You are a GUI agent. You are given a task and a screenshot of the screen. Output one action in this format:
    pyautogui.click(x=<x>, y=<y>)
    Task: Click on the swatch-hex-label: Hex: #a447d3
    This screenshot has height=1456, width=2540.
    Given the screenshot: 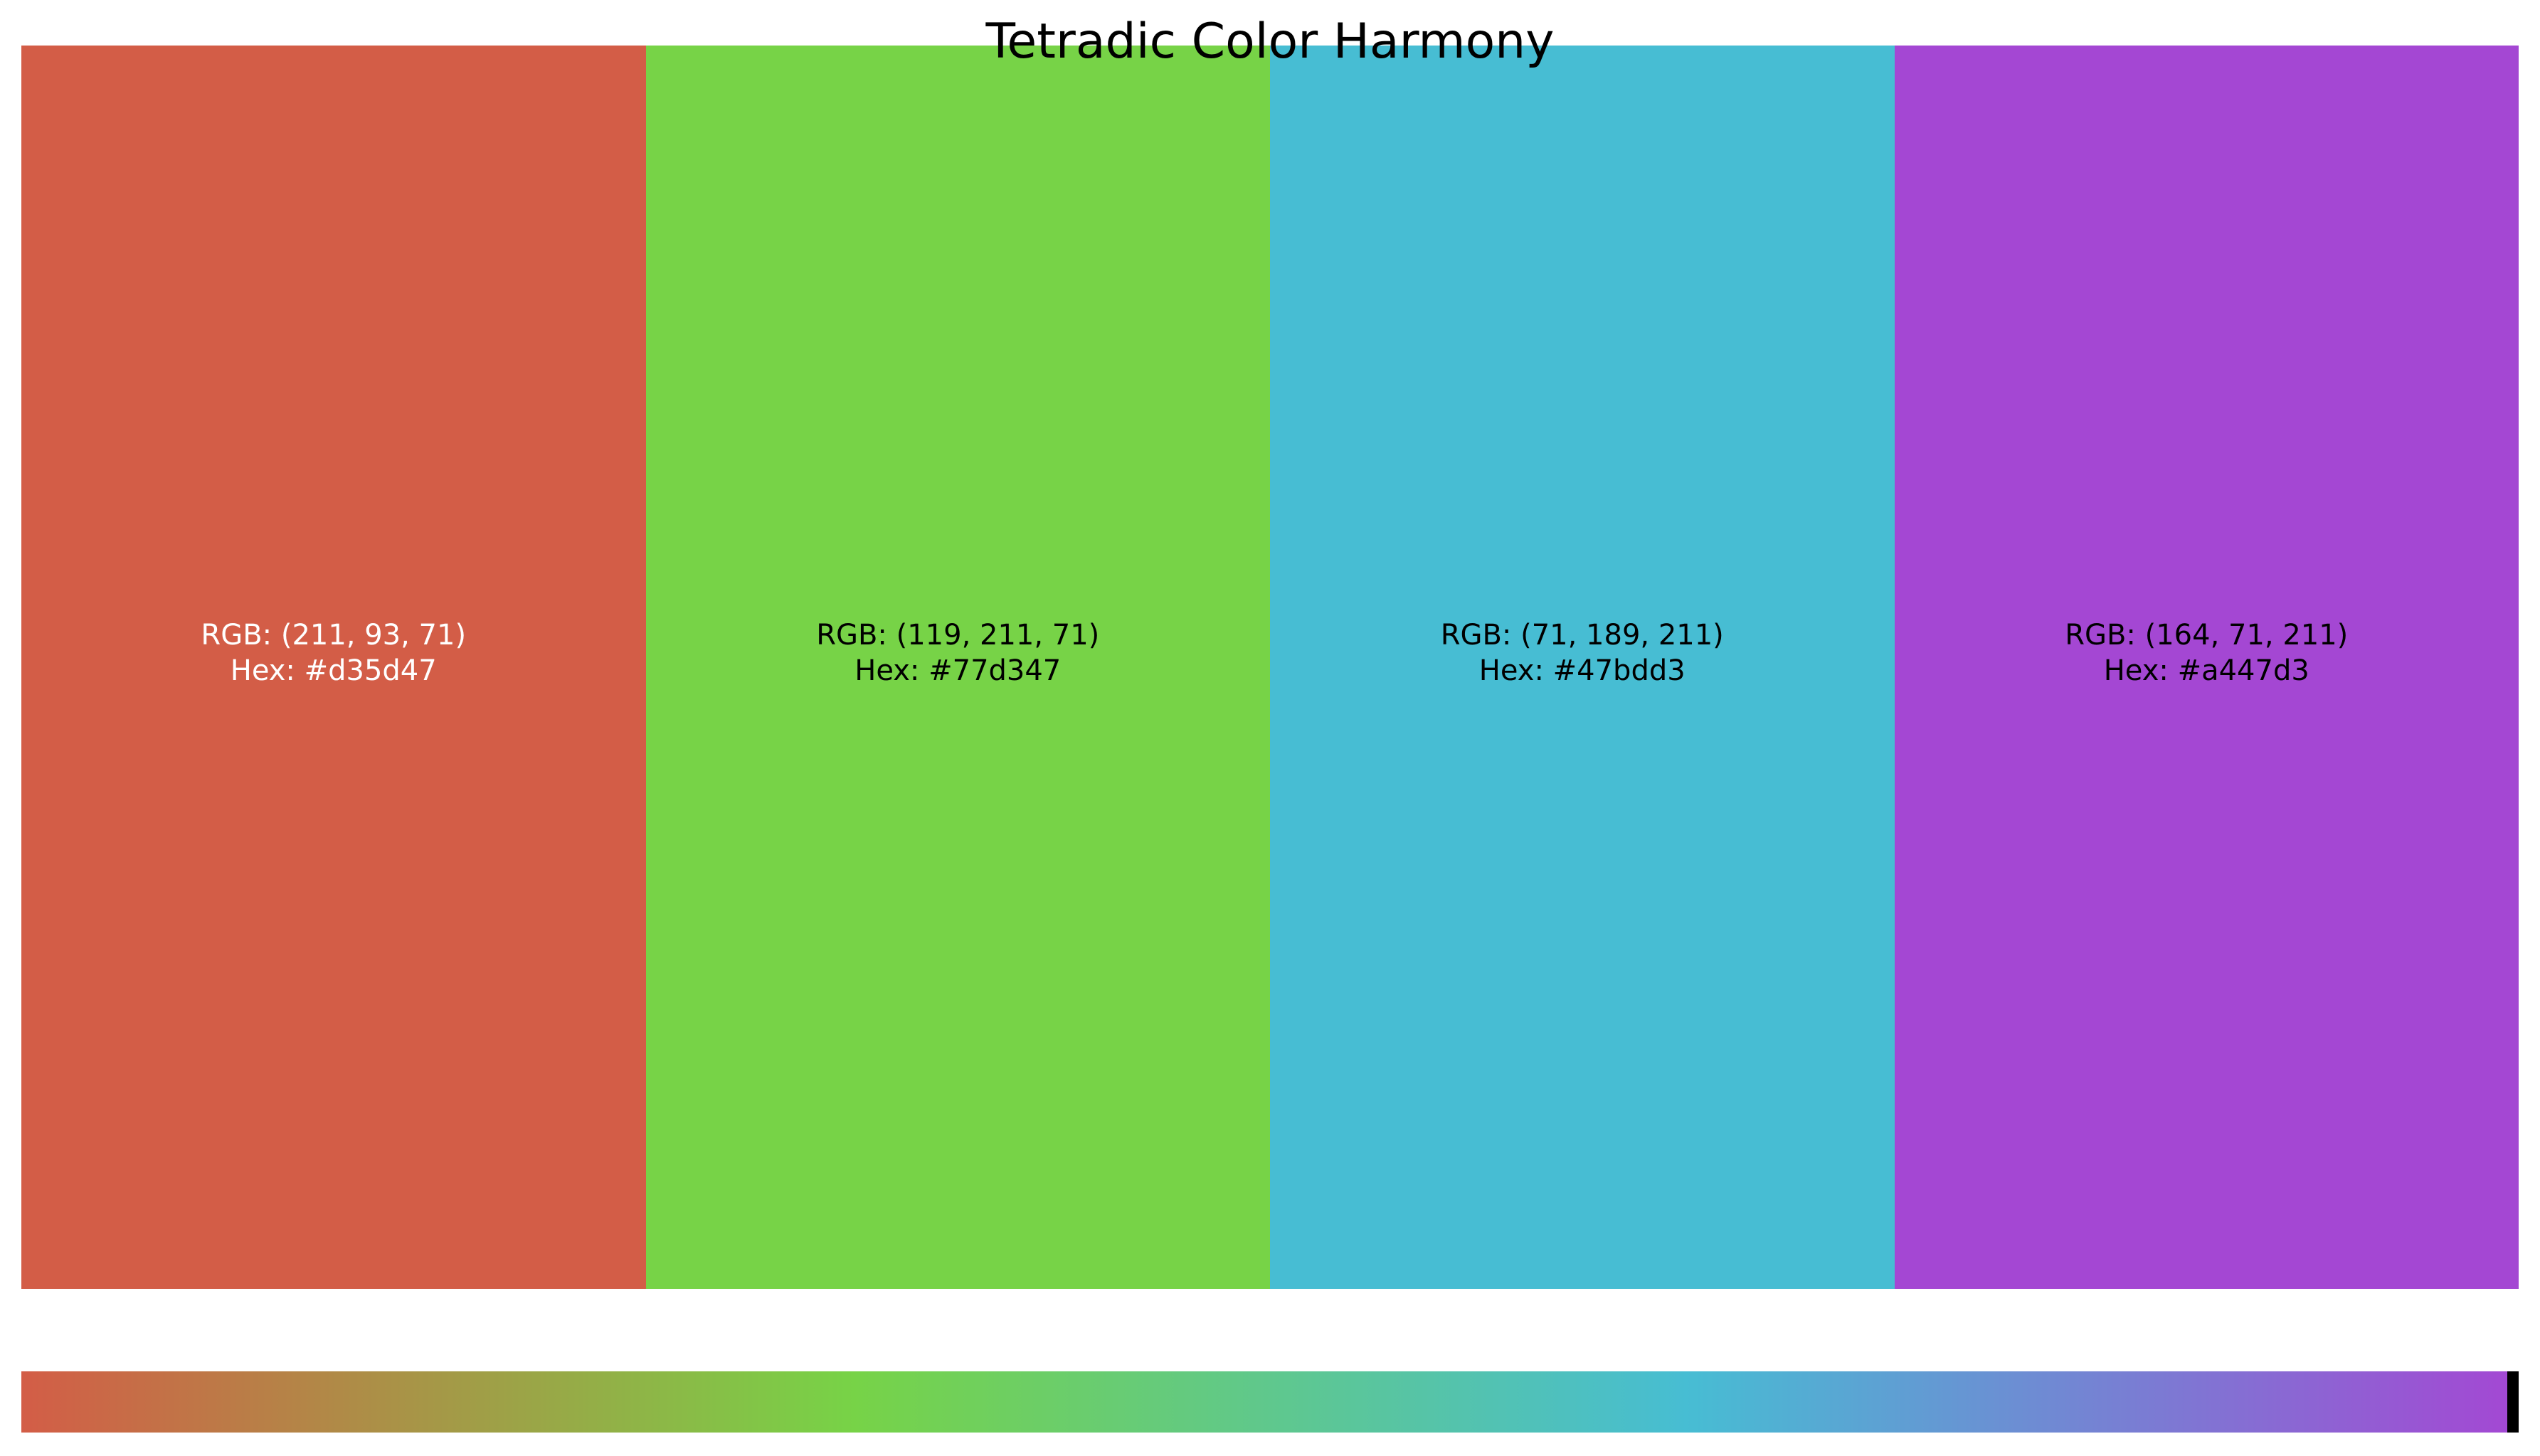 What is the action you would take?
    pyautogui.click(x=2206, y=670)
    